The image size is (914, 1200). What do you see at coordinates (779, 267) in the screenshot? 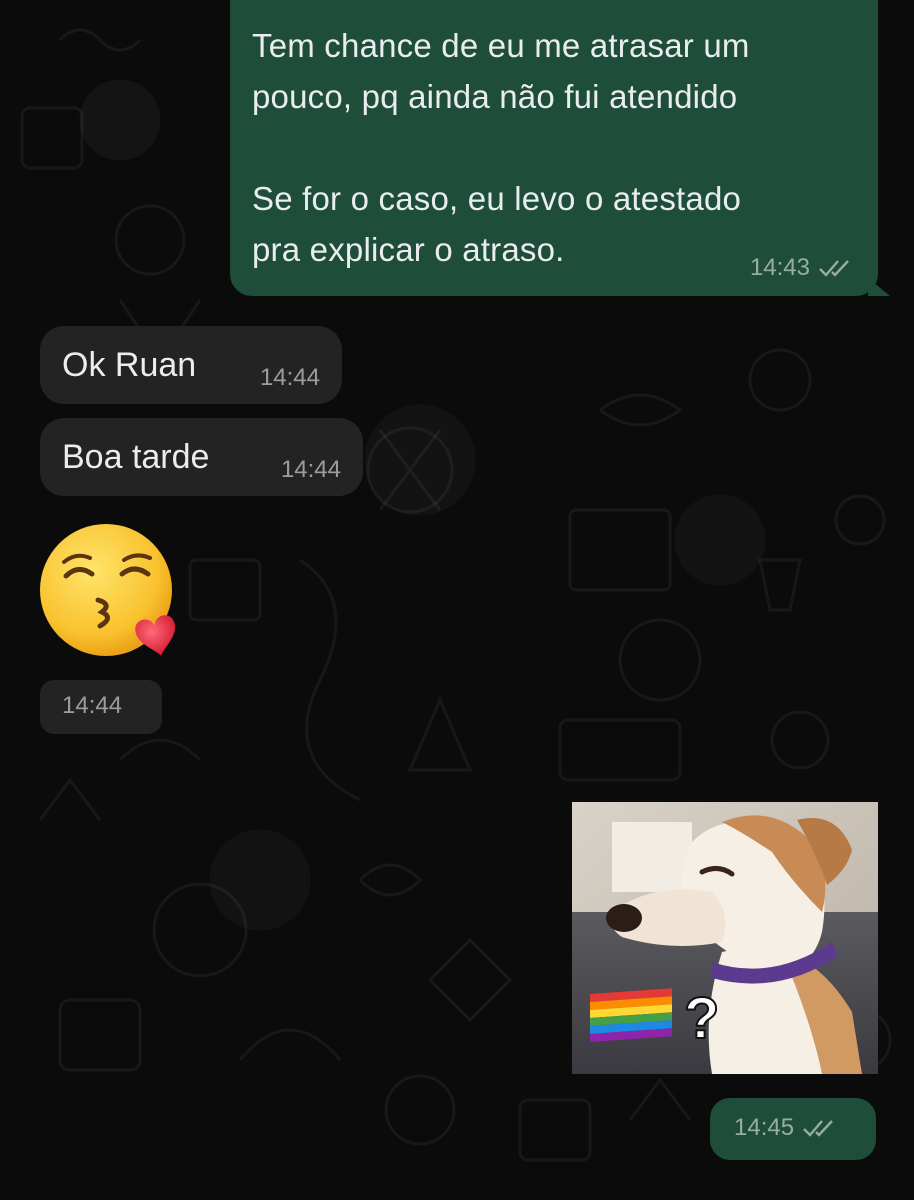
I see `message-time: 14:43` at bounding box center [779, 267].